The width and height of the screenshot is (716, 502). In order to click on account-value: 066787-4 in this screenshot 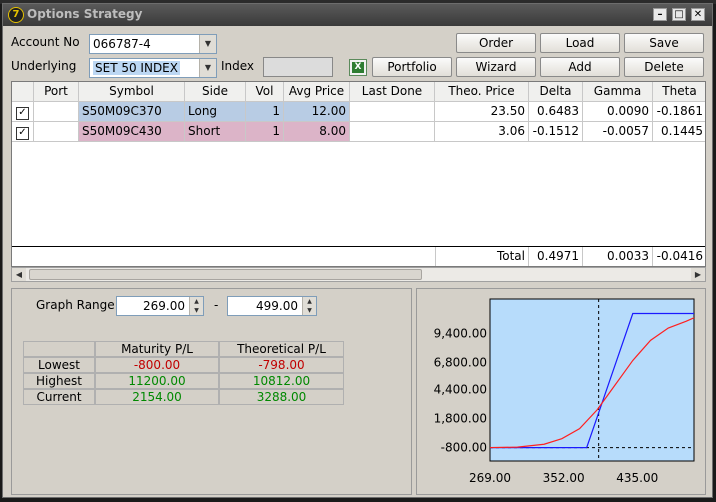, I will do `click(122, 44)`.